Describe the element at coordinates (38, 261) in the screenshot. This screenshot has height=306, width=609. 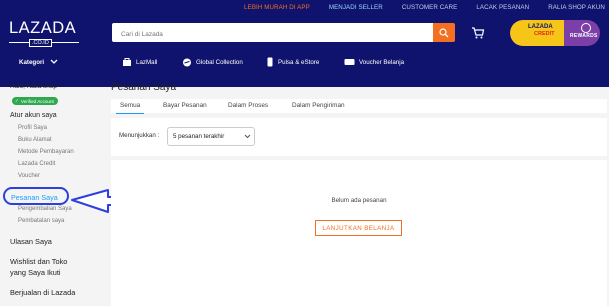
I see `sidebar-item-wishlist-line1: Wishlist dan Toko` at that location.